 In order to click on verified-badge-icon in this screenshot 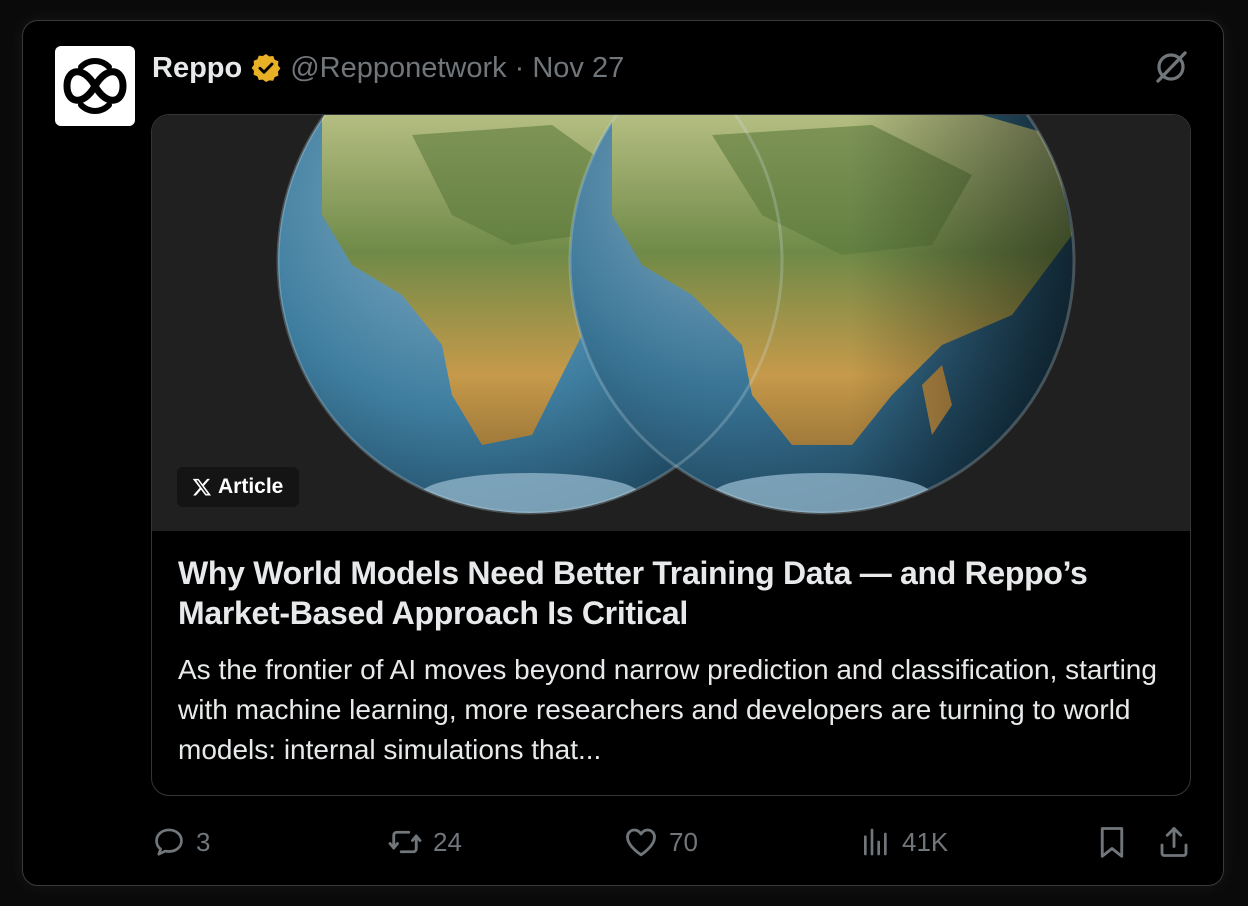, I will do `click(266, 68)`.